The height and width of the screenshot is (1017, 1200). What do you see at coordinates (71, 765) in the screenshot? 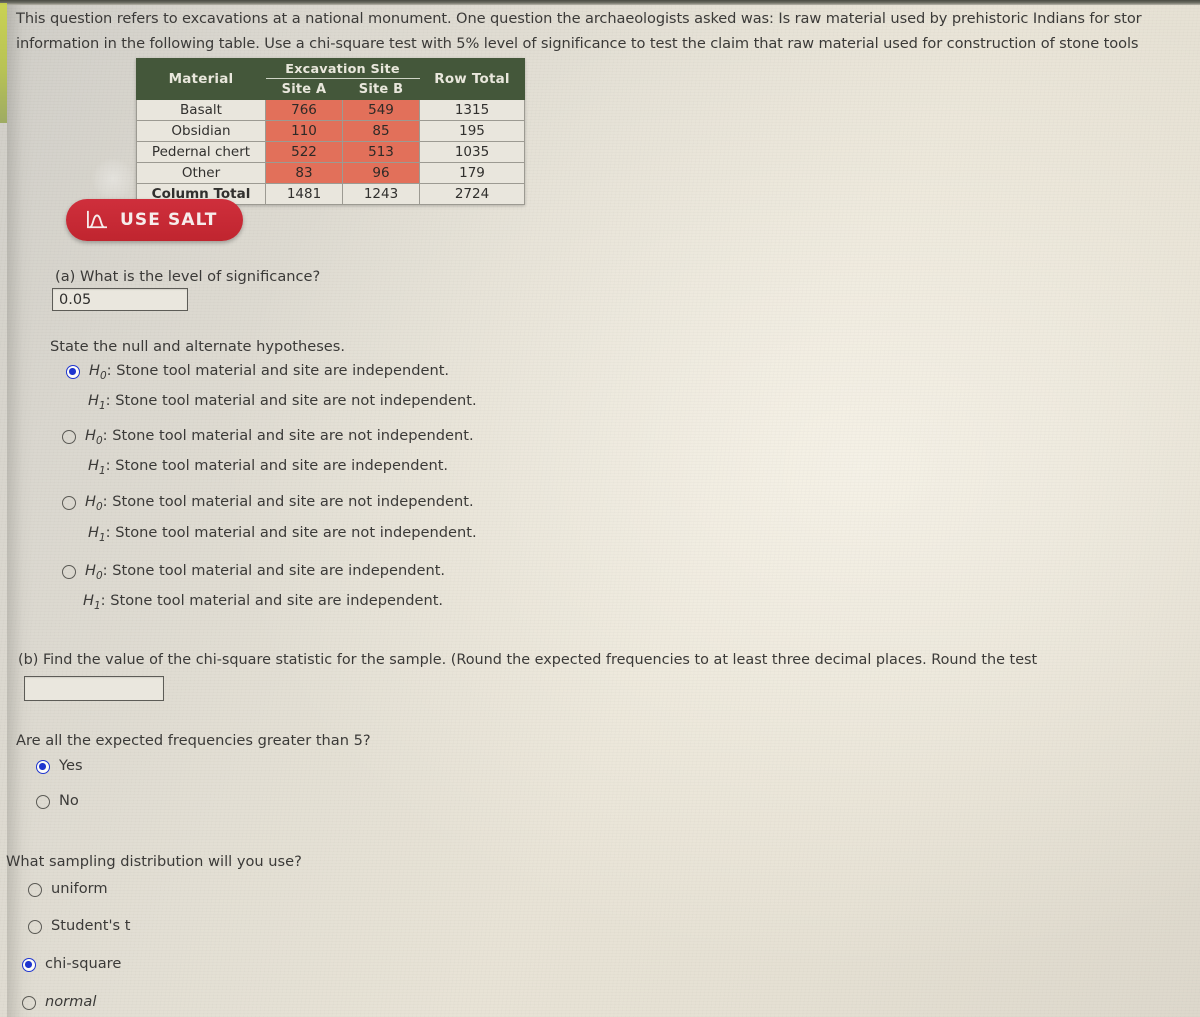
I see `expected-freq-label-yes: Yes` at bounding box center [71, 765].